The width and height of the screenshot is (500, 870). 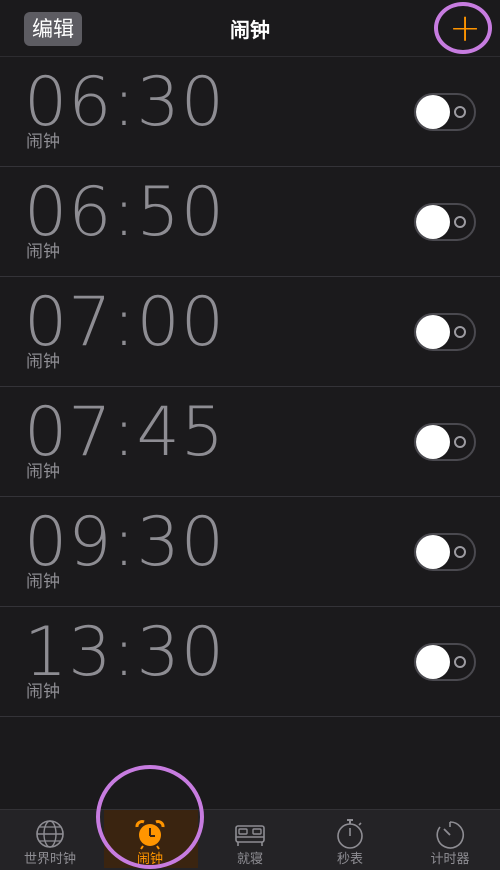 What do you see at coordinates (250, 552) in the screenshot?
I see `alarm-row: 09:30 闹钟` at bounding box center [250, 552].